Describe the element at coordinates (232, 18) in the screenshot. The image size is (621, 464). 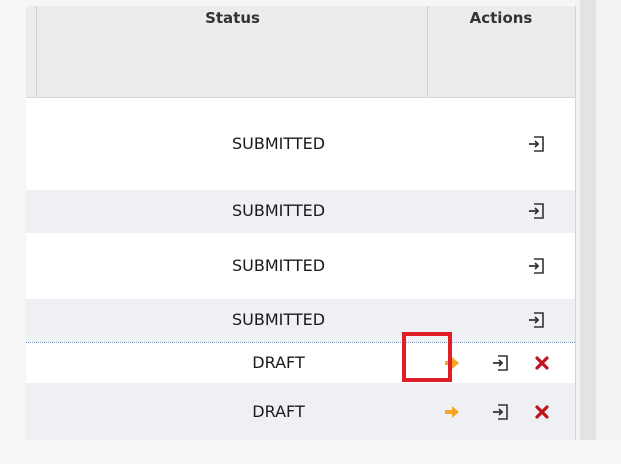
I see `column-header-status: Status` at that location.